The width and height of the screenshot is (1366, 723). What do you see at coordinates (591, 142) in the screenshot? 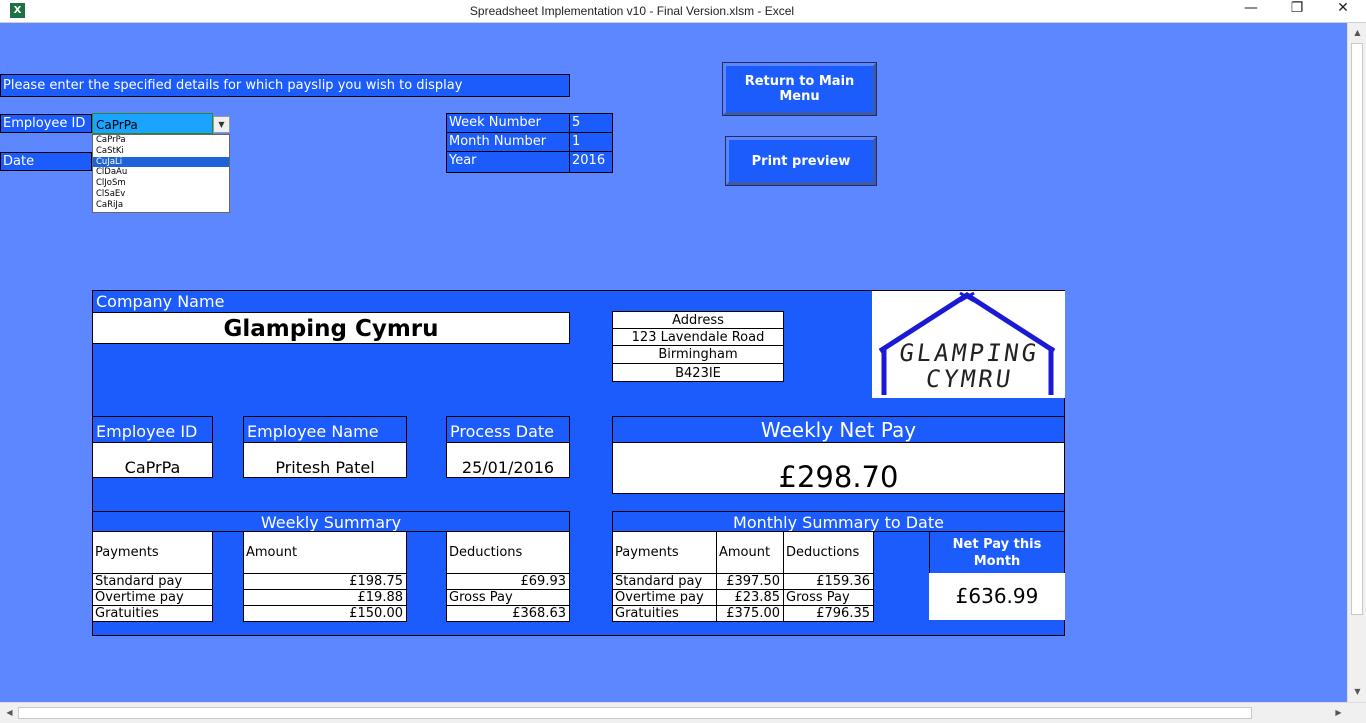
I see `month-number-value: 1` at bounding box center [591, 142].